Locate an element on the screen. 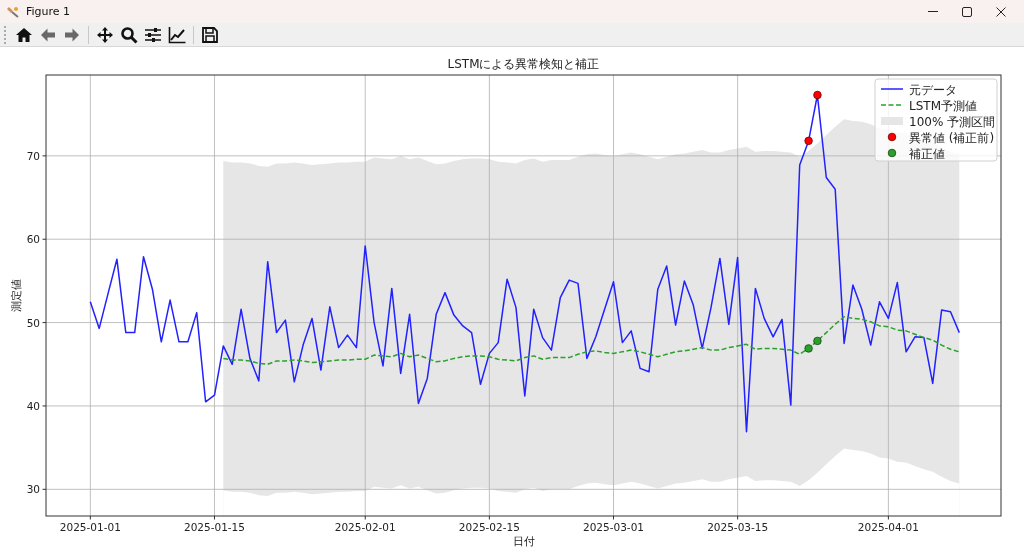  save-button is located at coordinates (210, 34).